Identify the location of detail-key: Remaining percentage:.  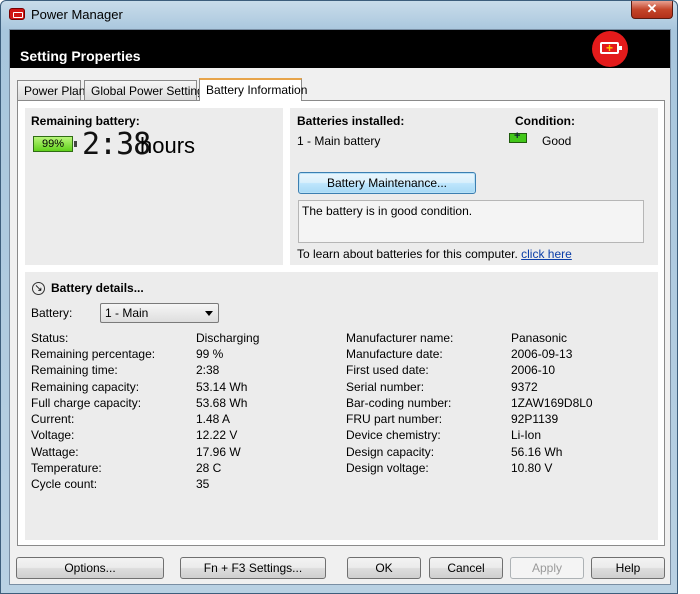
(93, 354).